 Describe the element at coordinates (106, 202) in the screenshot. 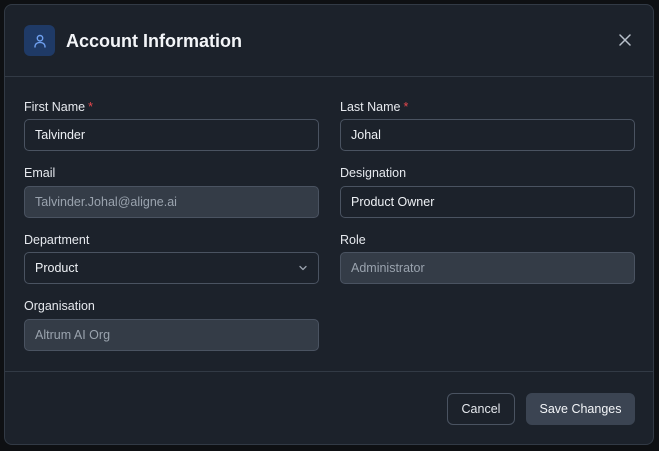

I see `email-value: Talvinder.Johal@aligne.ai` at that location.